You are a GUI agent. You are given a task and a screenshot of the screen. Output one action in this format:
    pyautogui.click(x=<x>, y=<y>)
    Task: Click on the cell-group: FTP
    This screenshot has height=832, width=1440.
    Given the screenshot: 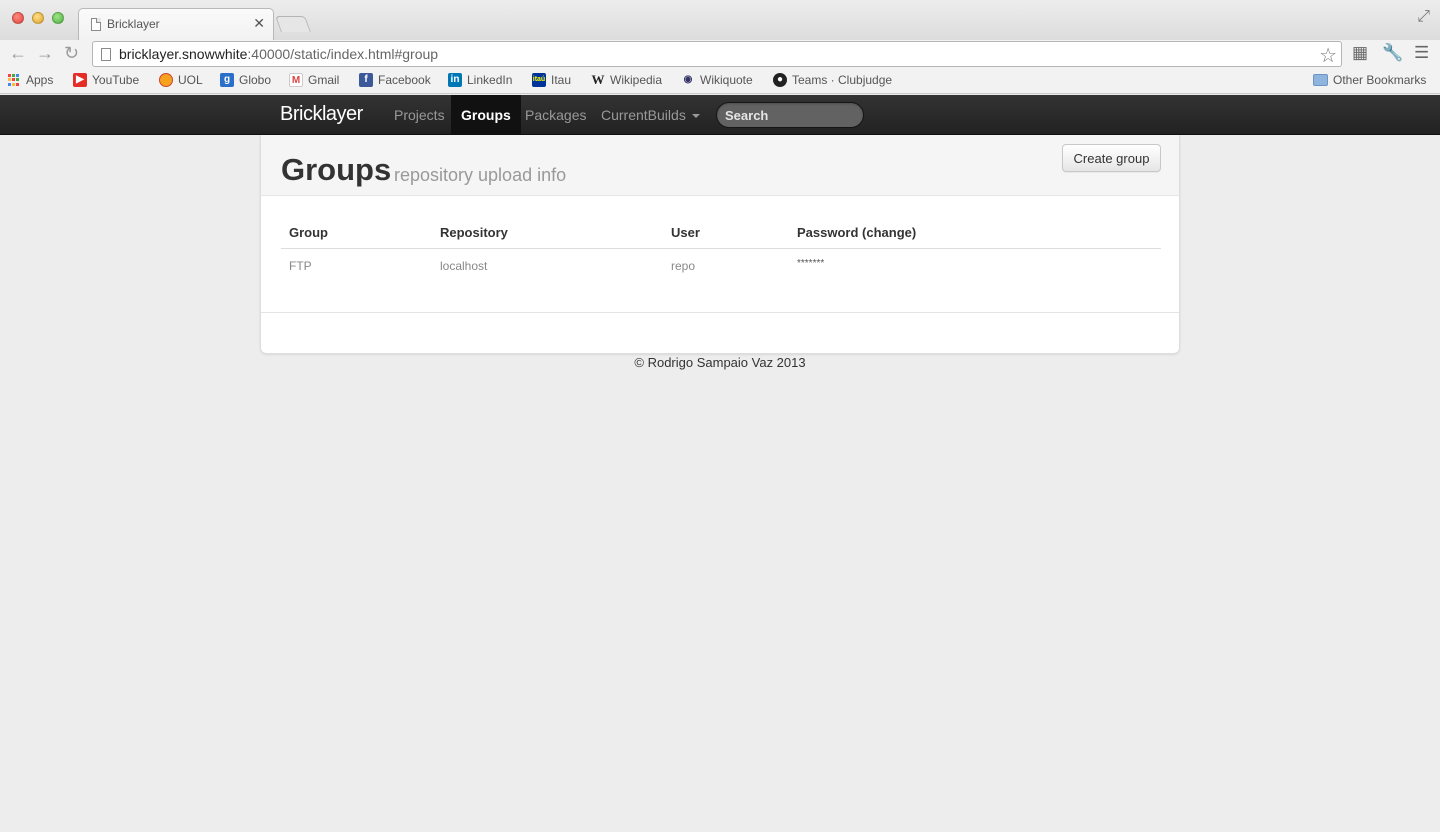 What is the action you would take?
    pyautogui.click(x=300, y=266)
    